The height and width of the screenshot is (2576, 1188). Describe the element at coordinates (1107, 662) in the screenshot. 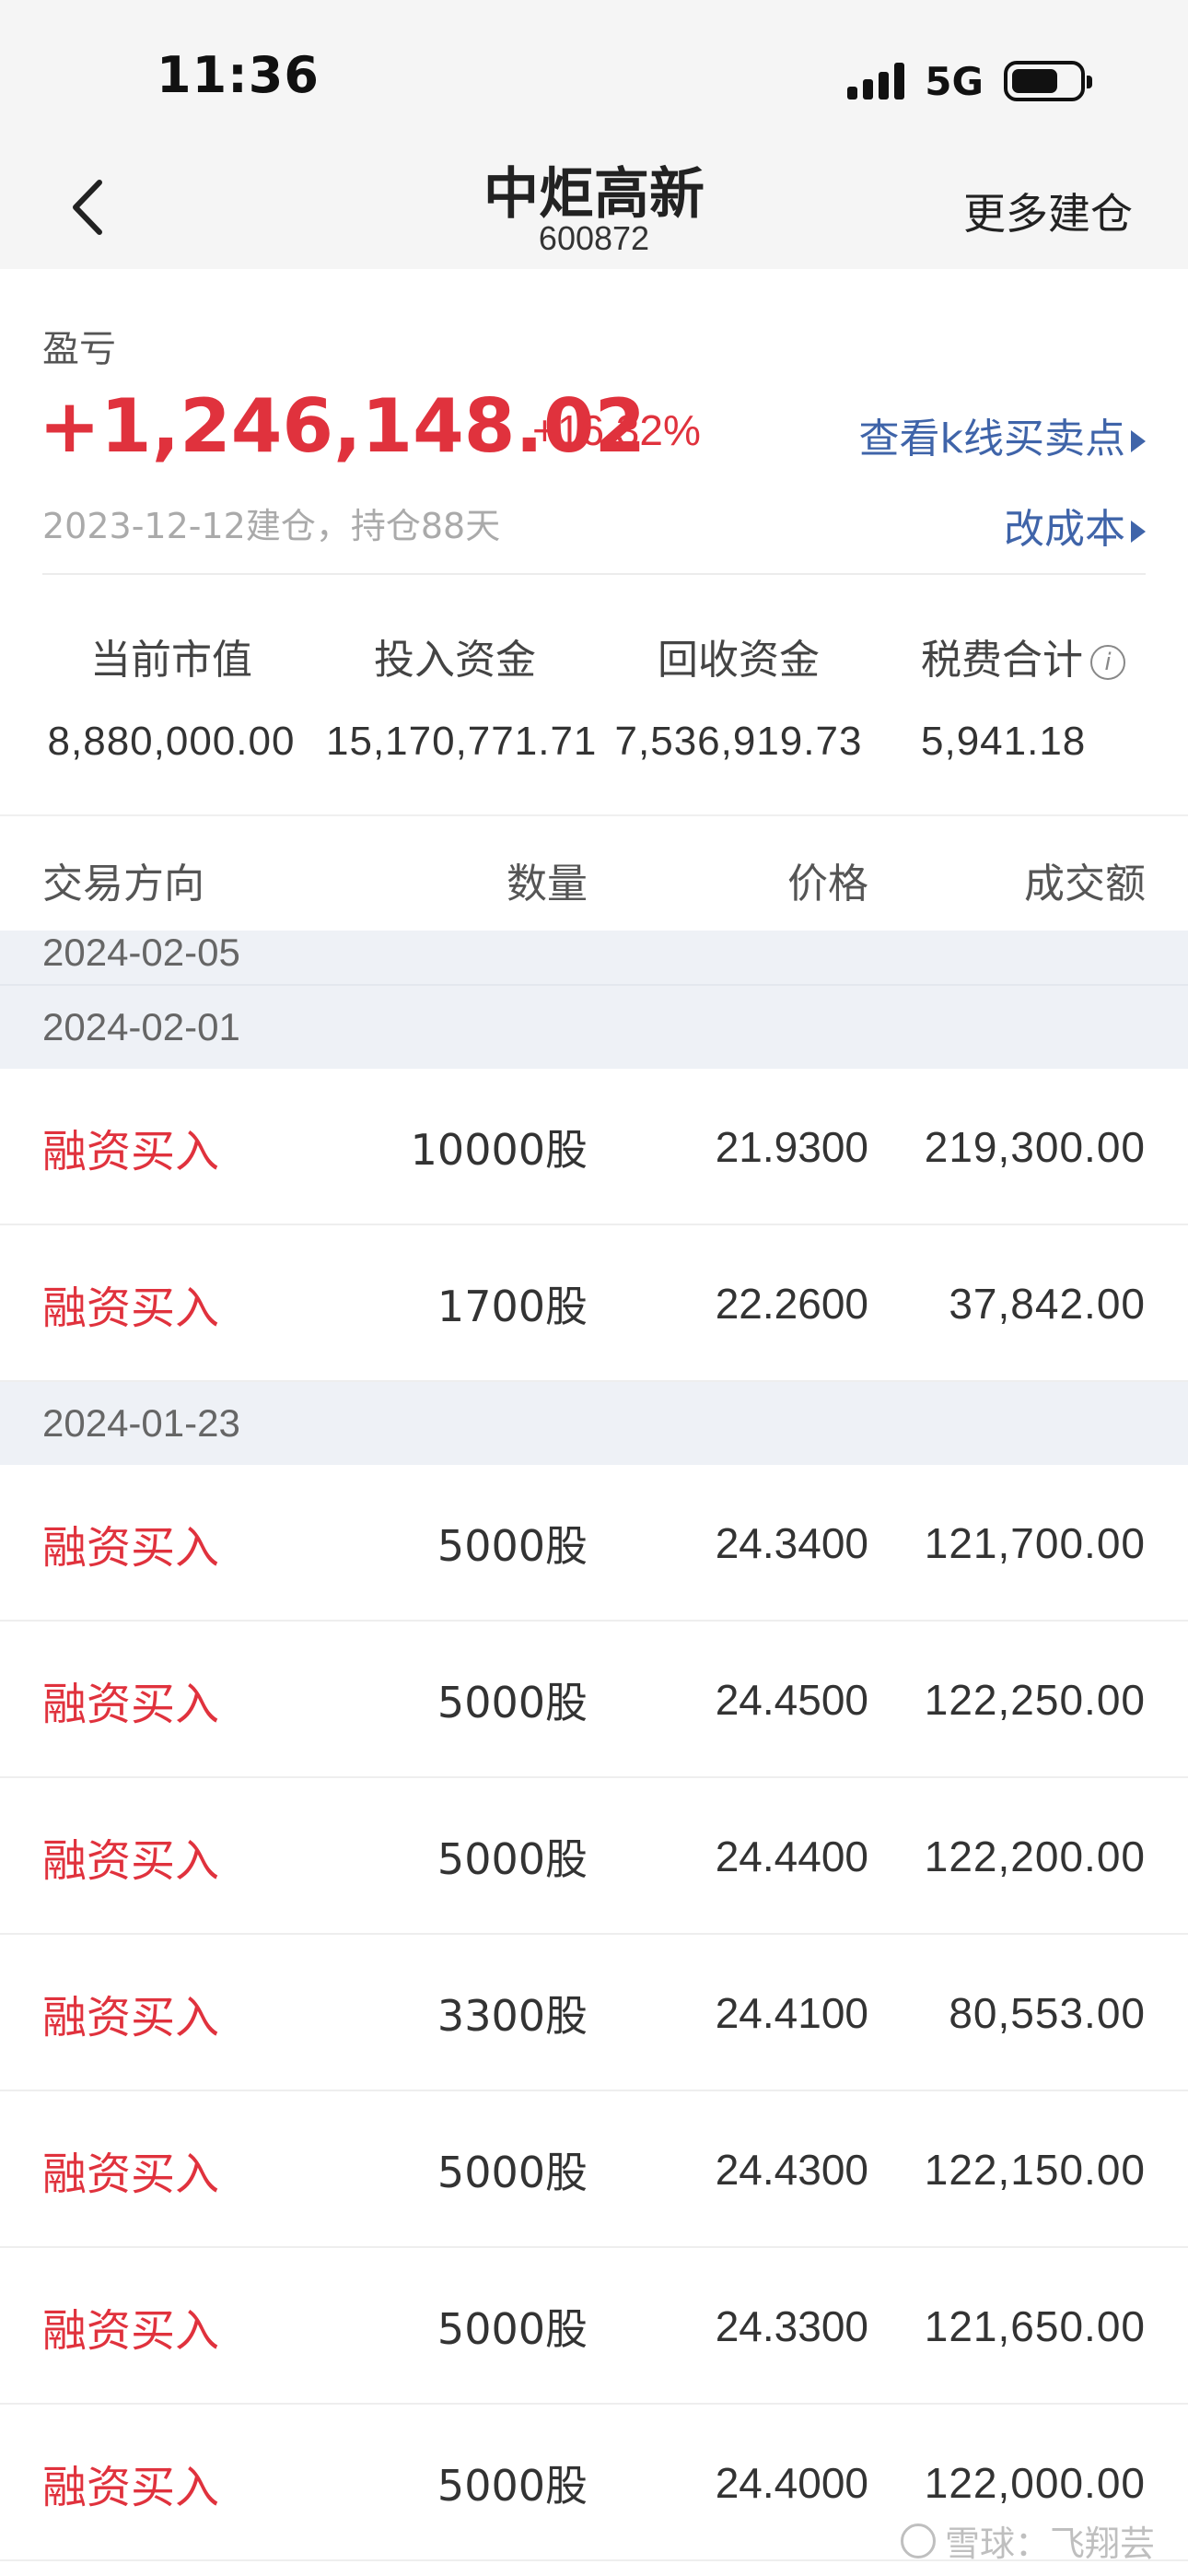

I see `info-icon: i` at that location.